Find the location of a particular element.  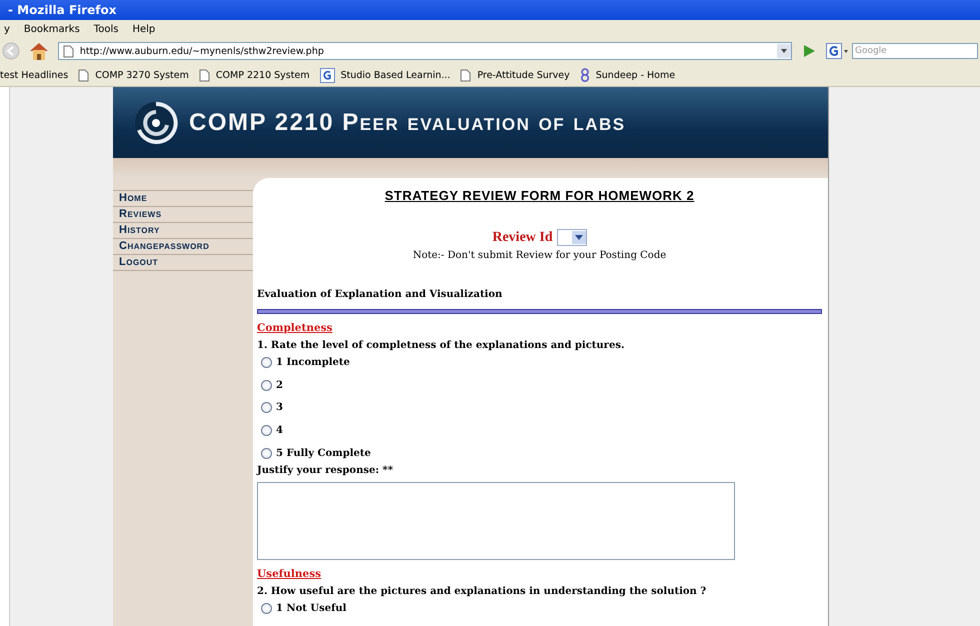

home-icon is located at coordinates (39, 51).